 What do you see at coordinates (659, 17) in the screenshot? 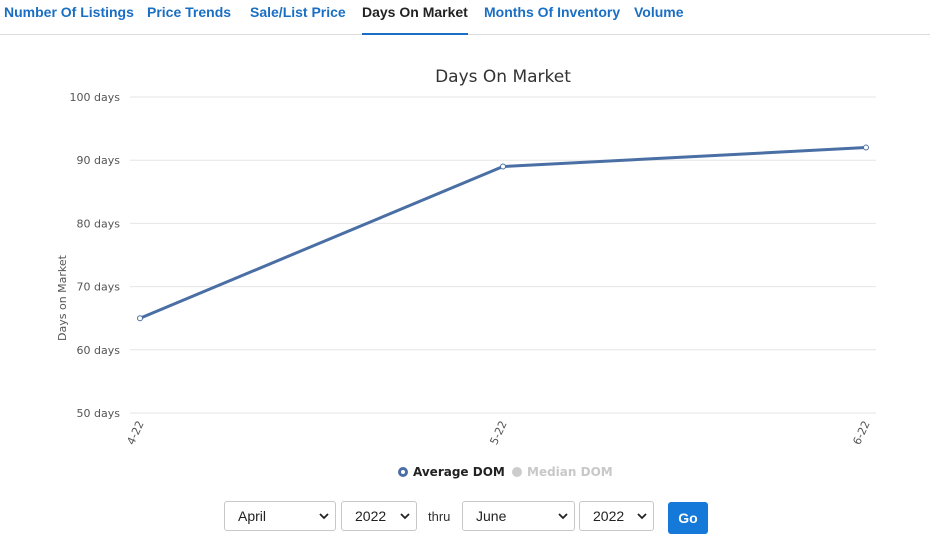
I see `tab-volume: Volume` at bounding box center [659, 17].